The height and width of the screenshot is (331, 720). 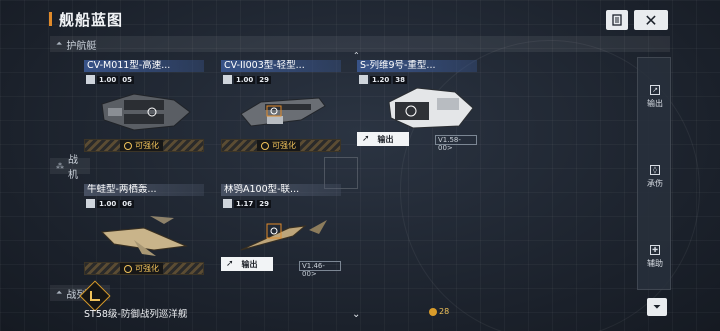 What do you see at coordinates (655, 177) in the screenshot?
I see `filter-tank-button: ◊ 承伤` at bounding box center [655, 177].